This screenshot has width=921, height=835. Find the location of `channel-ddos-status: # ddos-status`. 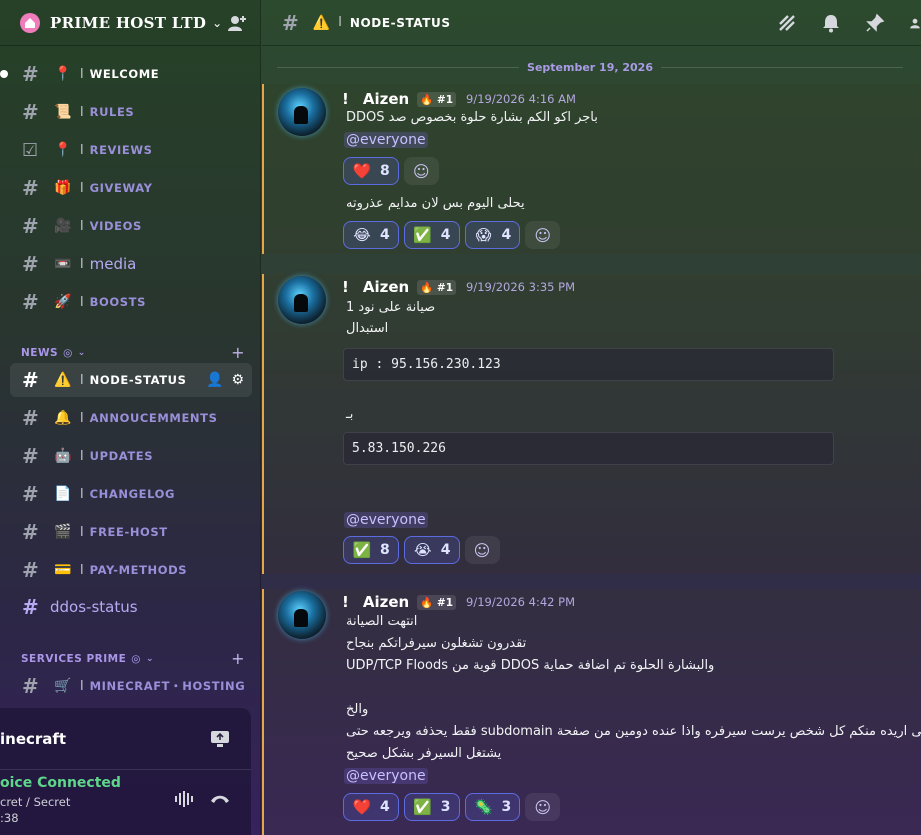

channel-ddos-status: # ddos-status is located at coordinates (131, 607).